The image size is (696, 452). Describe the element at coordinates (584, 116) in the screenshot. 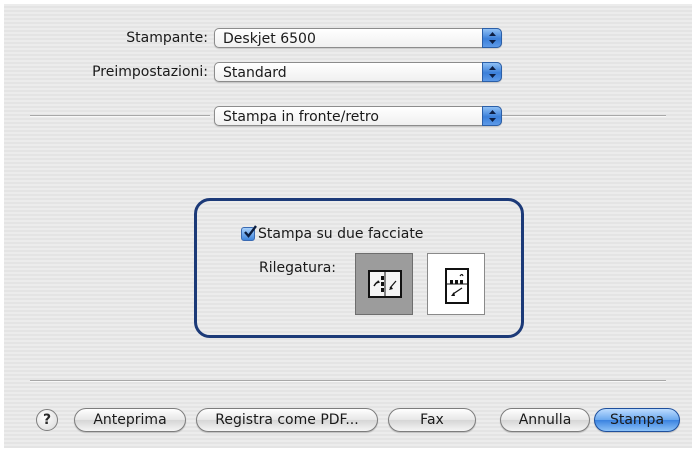

I see `separator-right` at that location.